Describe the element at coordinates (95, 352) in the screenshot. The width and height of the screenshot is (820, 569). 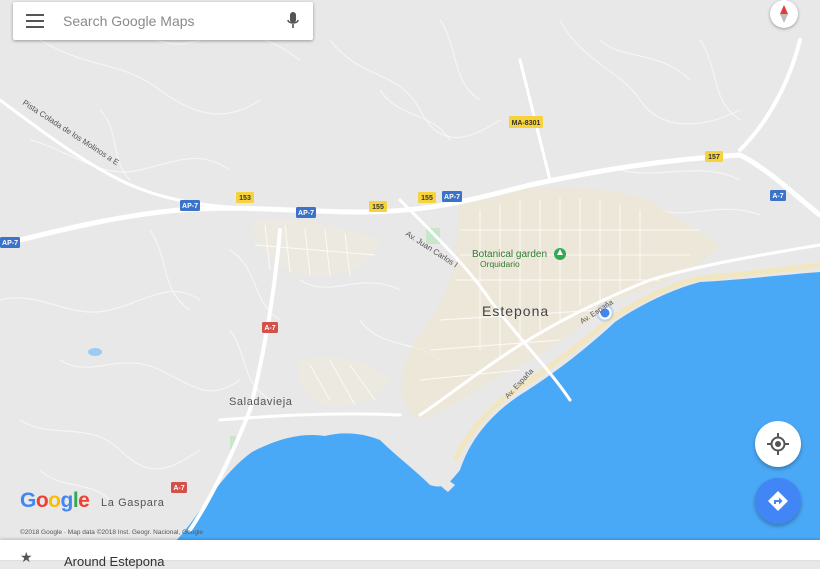
I see `small-lake` at that location.